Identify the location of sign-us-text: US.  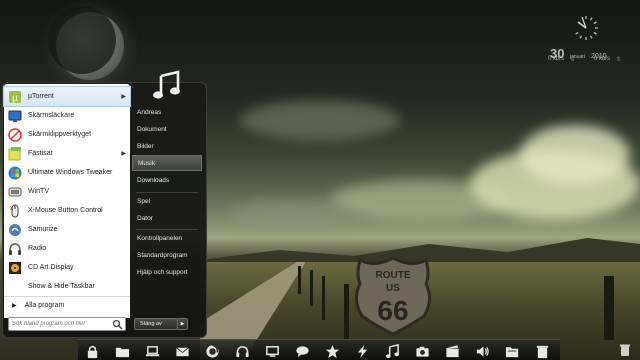
(393, 288).